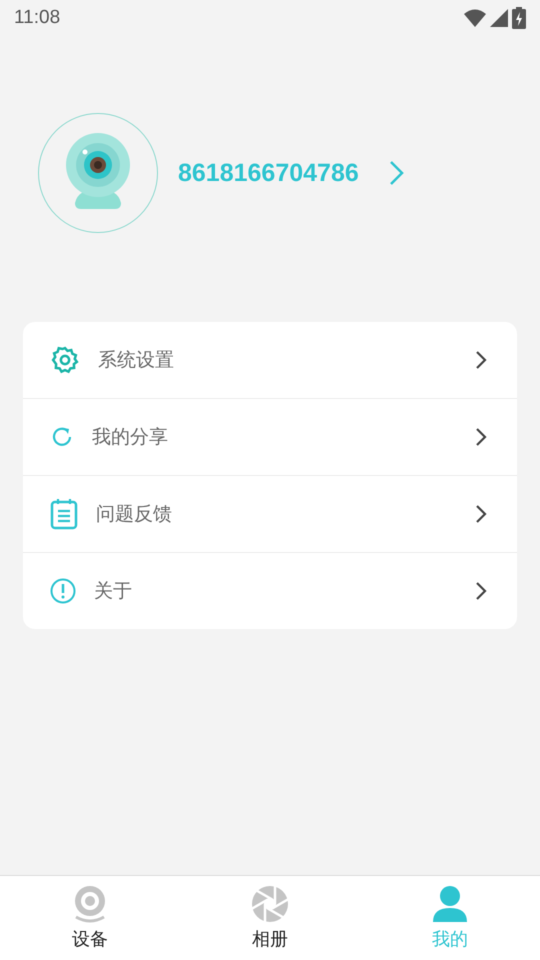 The height and width of the screenshot is (960, 540). What do you see at coordinates (475, 18) in the screenshot?
I see `wifi-icon` at bounding box center [475, 18].